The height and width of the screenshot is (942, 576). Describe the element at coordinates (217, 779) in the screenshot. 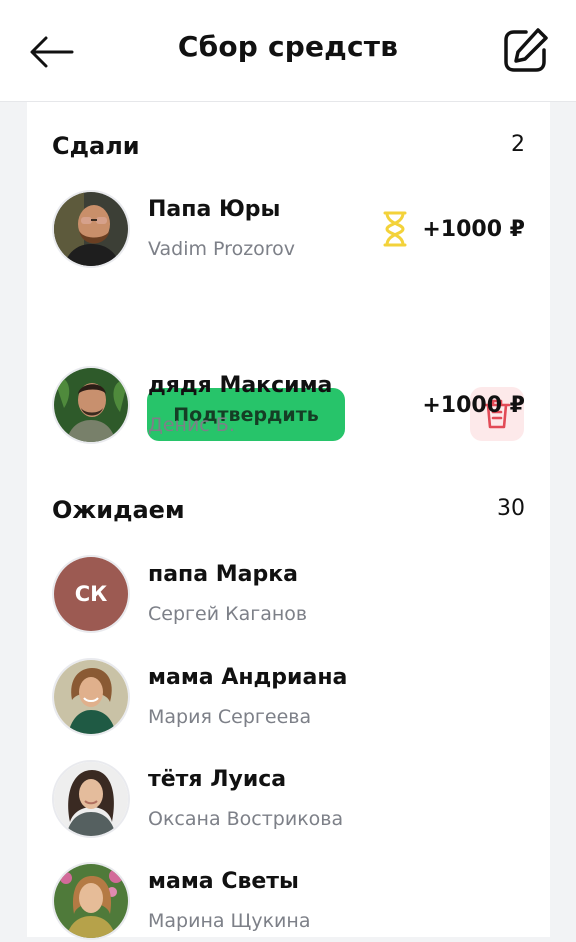

I see `contributor-name: тётя Луиса` at that location.